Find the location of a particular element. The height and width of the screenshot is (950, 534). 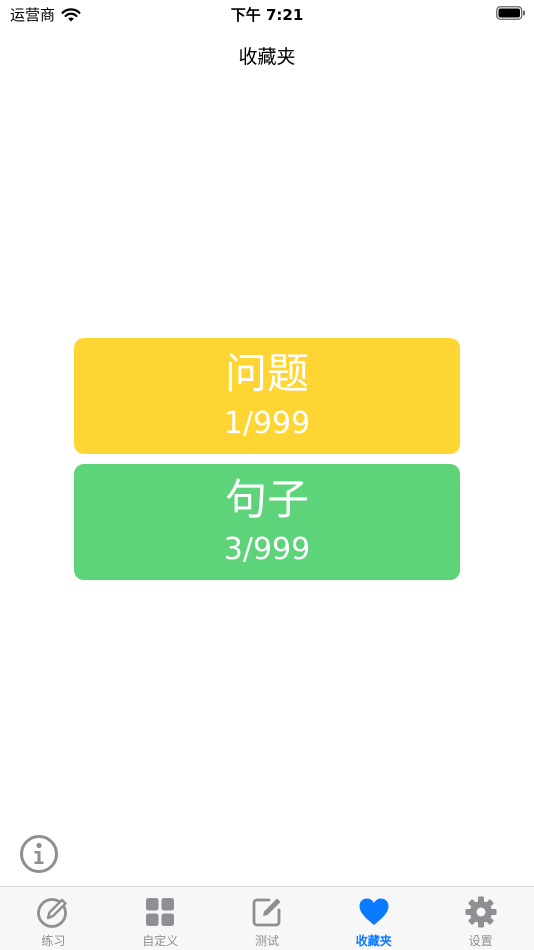

pencil-circle-icon is located at coordinates (52, 913).